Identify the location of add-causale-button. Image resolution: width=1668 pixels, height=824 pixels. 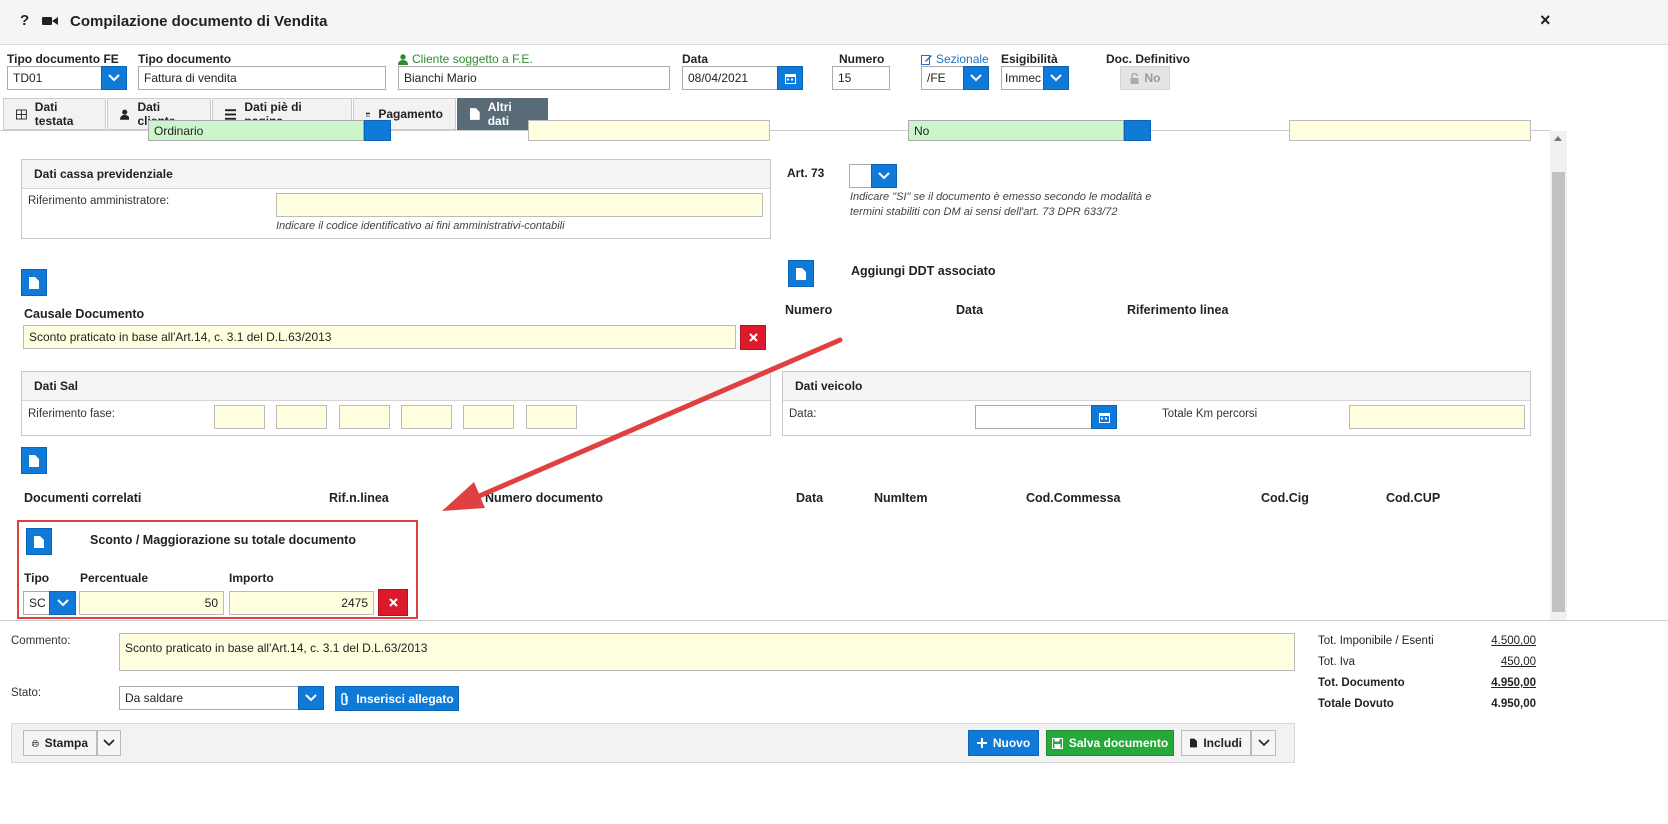
(34, 282).